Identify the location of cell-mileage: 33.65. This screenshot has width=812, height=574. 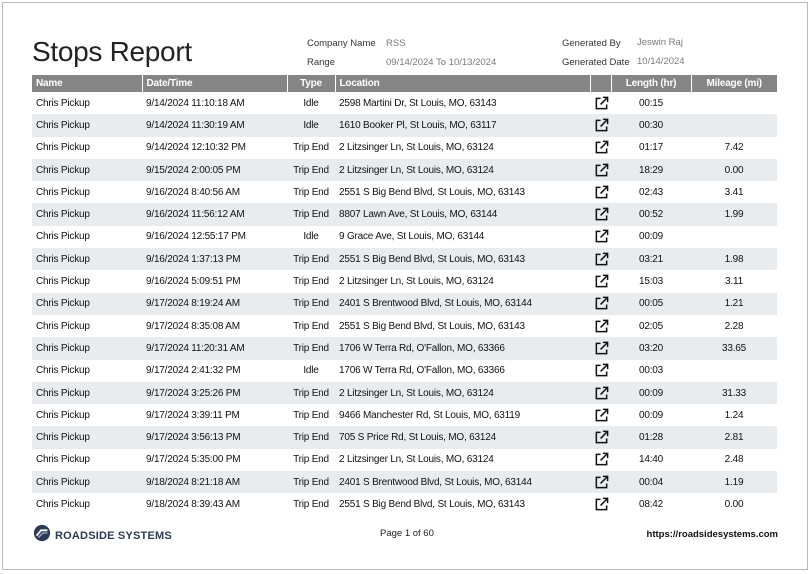
(734, 348).